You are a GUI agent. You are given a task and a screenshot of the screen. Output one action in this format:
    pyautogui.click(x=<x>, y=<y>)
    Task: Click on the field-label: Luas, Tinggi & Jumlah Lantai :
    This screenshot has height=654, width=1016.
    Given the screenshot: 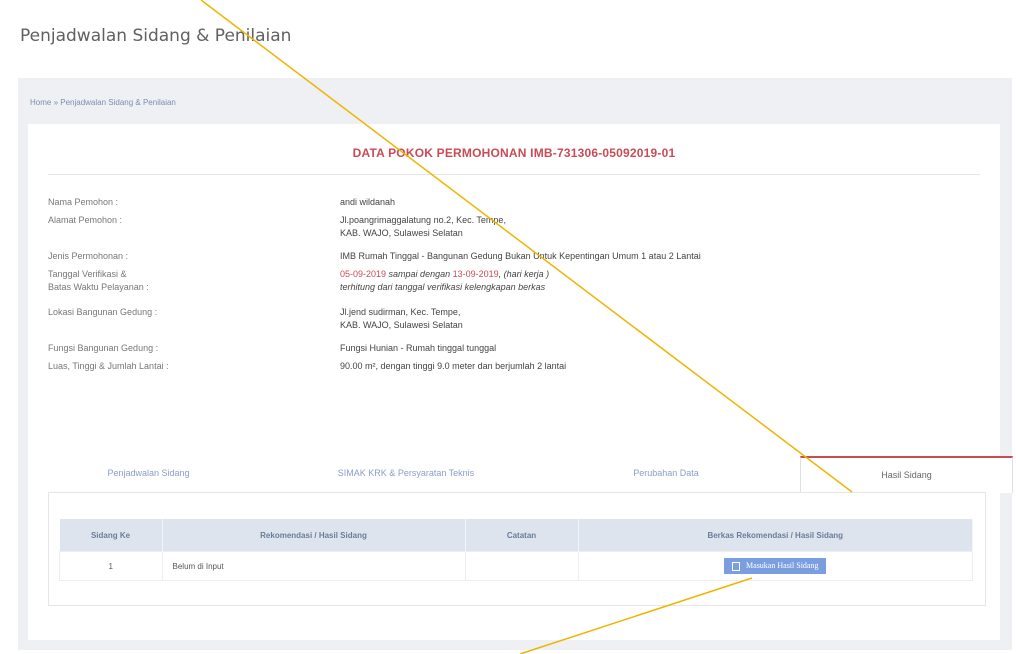 What is the action you would take?
    pyautogui.click(x=108, y=366)
    